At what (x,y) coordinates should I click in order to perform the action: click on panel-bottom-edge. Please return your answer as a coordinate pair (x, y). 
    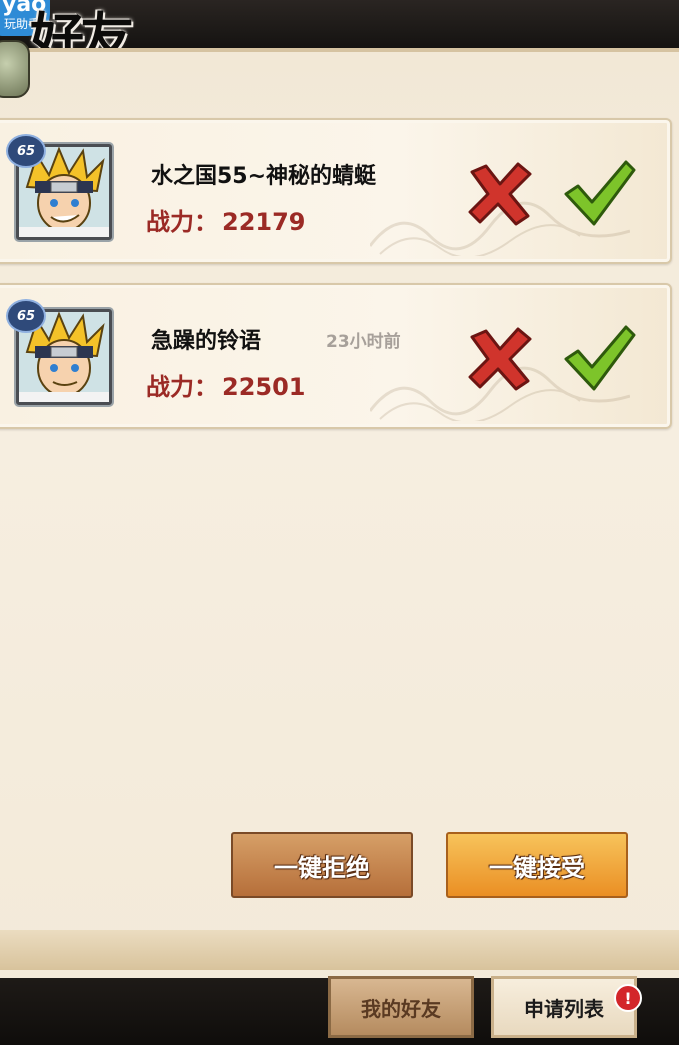
    Looking at the image, I should click on (339, 950).